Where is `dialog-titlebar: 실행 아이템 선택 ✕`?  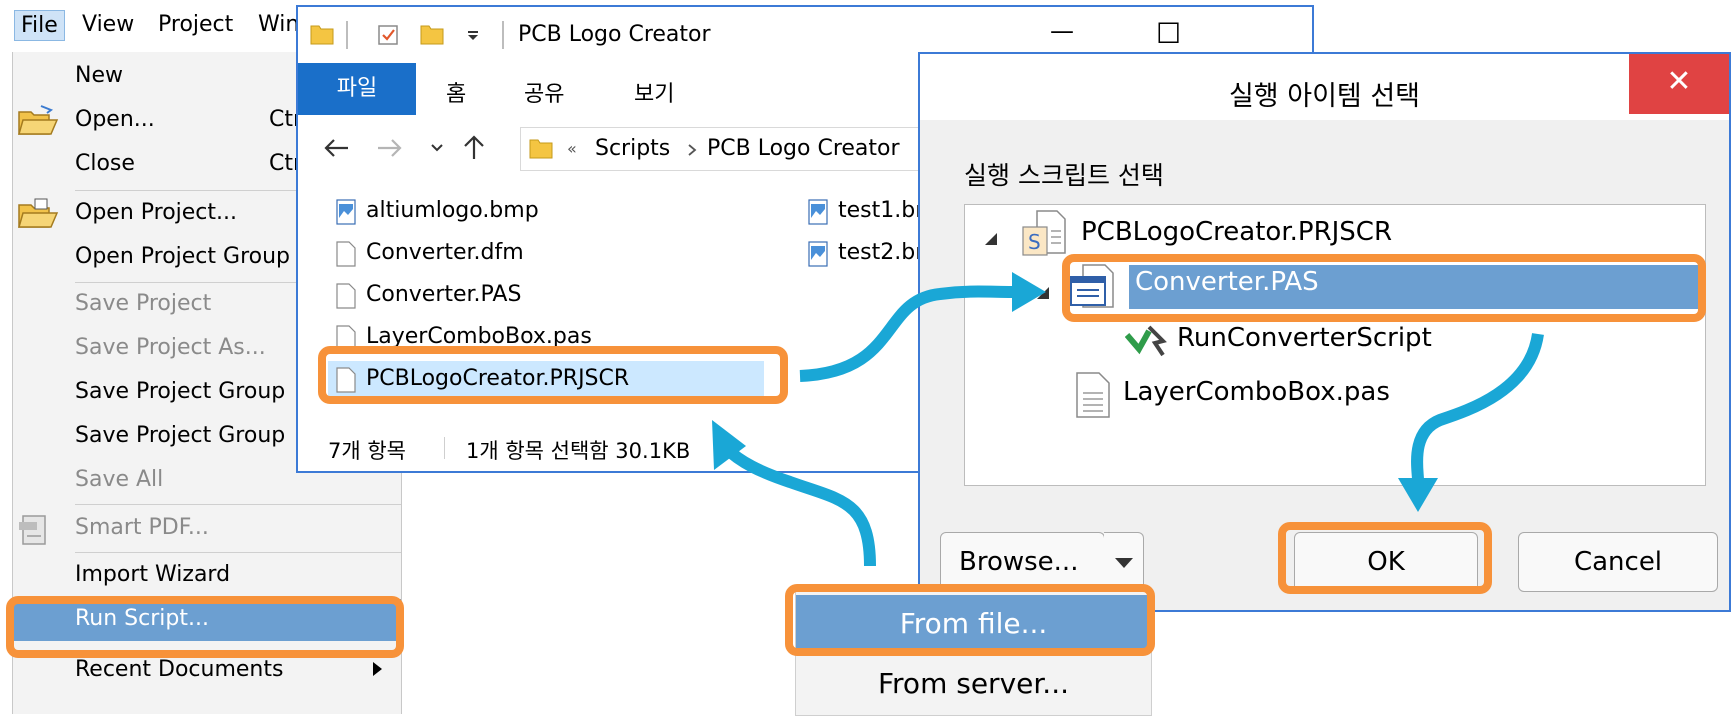 dialog-titlebar: 실행 아이템 선택 ✕ is located at coordinates (1324, 87).